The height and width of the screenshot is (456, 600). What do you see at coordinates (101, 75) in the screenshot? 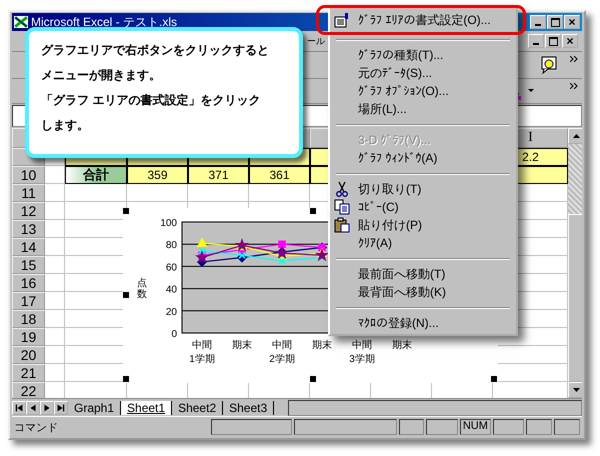
I see `instruction-text: メニューが開きます。` at bounding box center [101, 75].